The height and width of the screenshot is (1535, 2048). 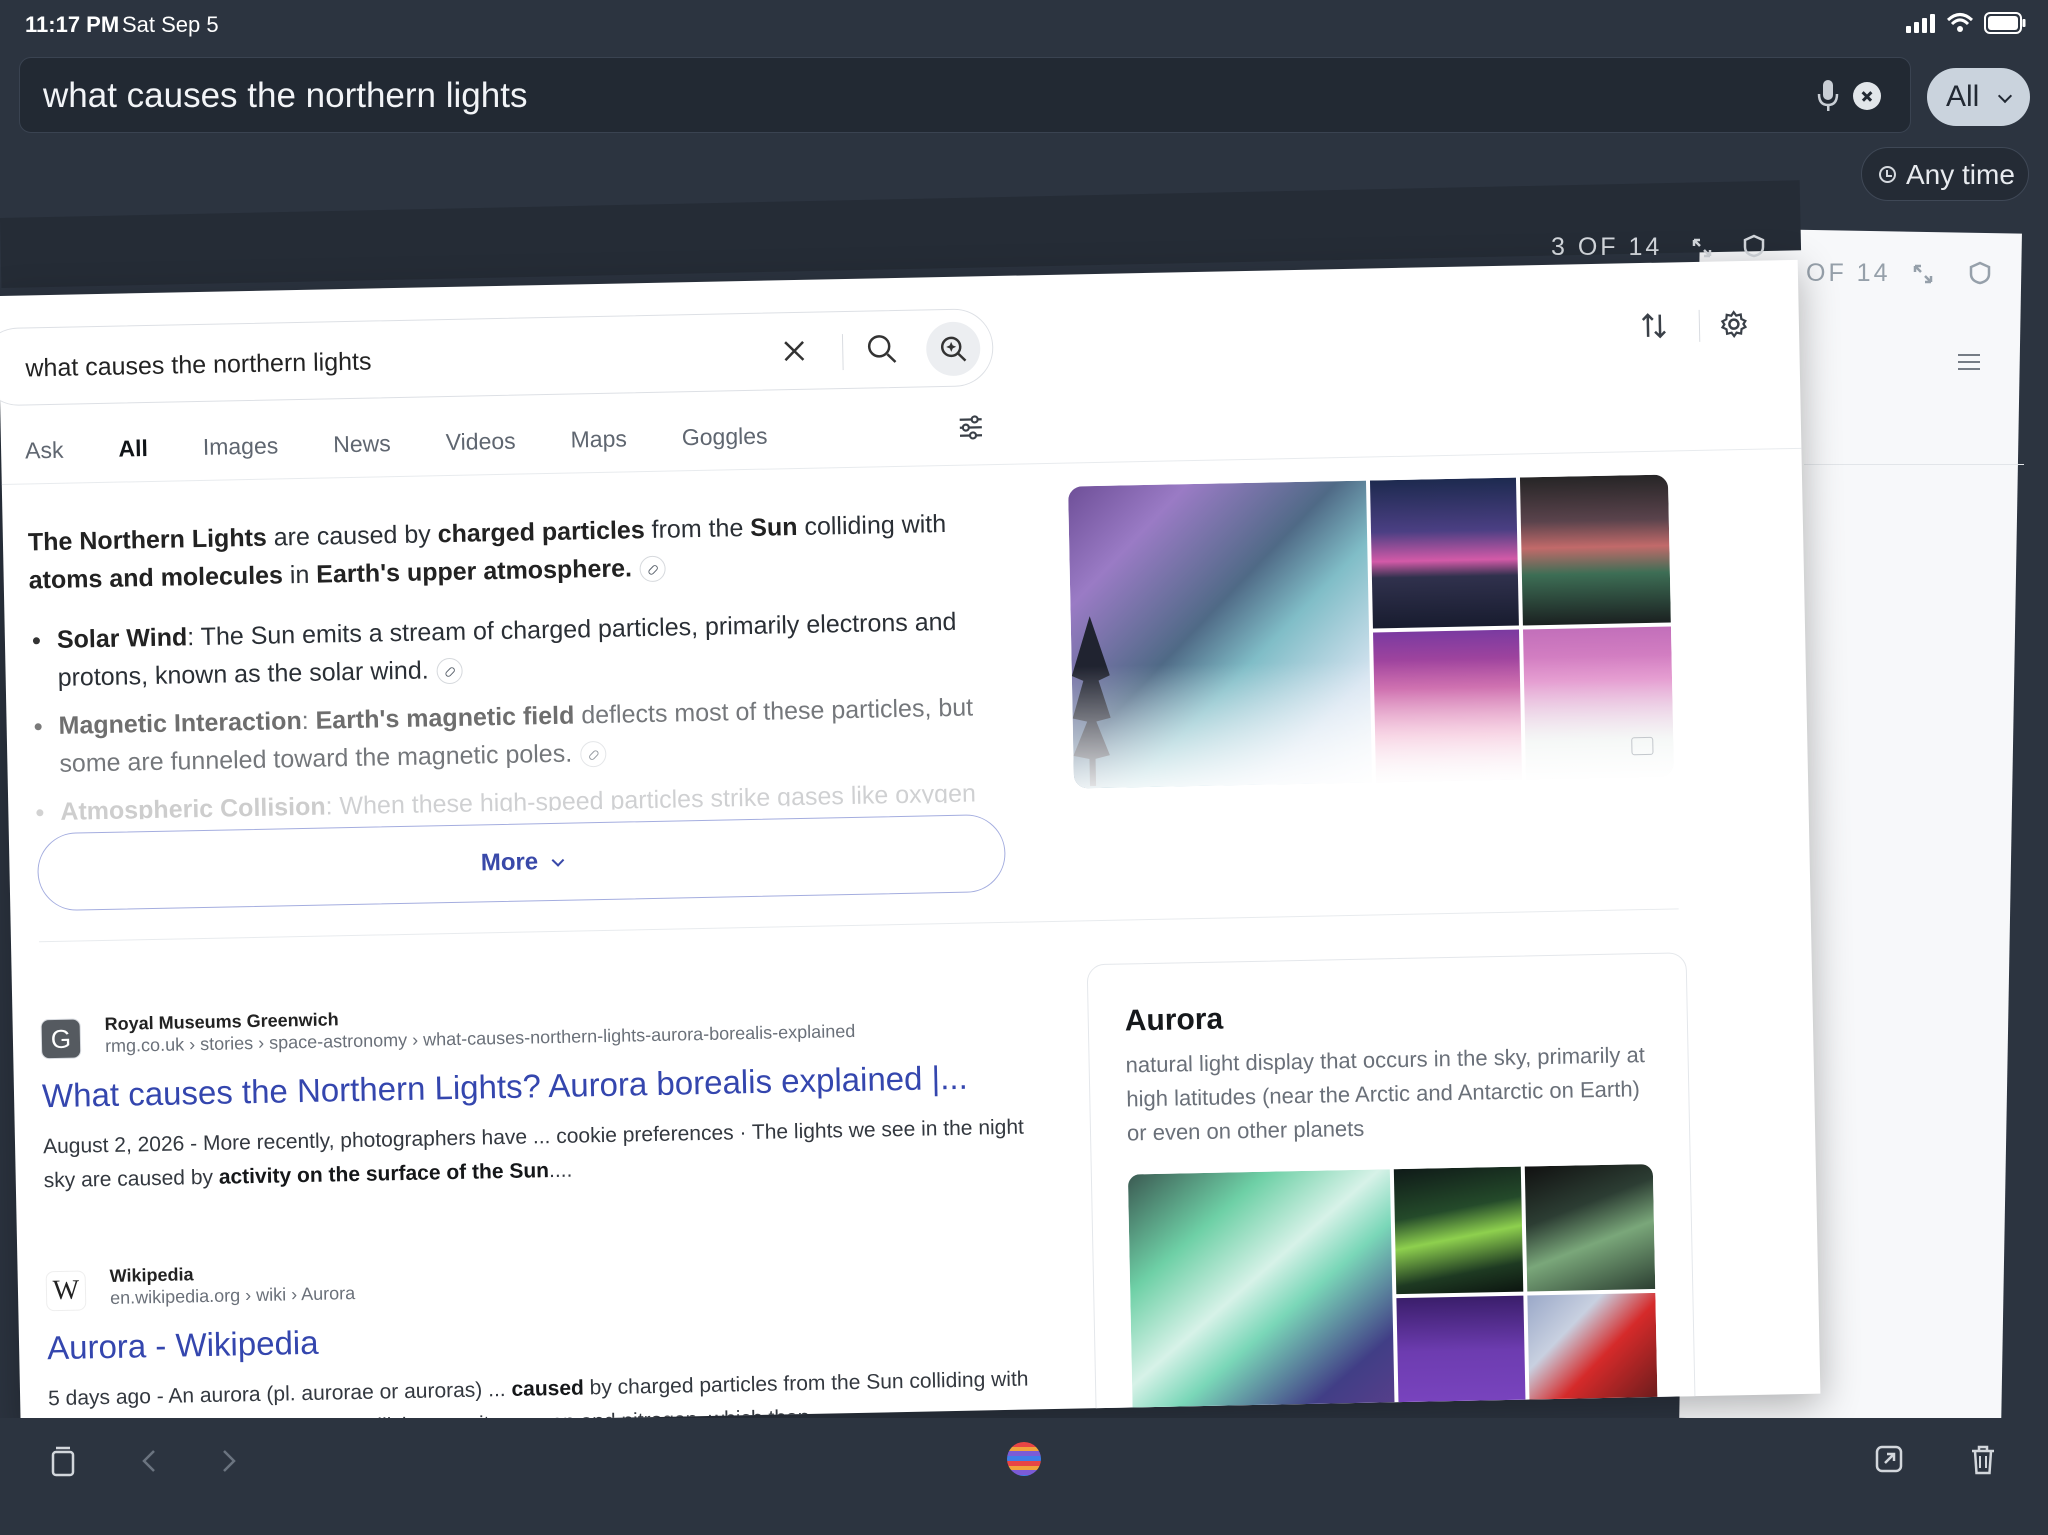 I want to click on site-name: Wikipedia, so click(x=151, y=1275).